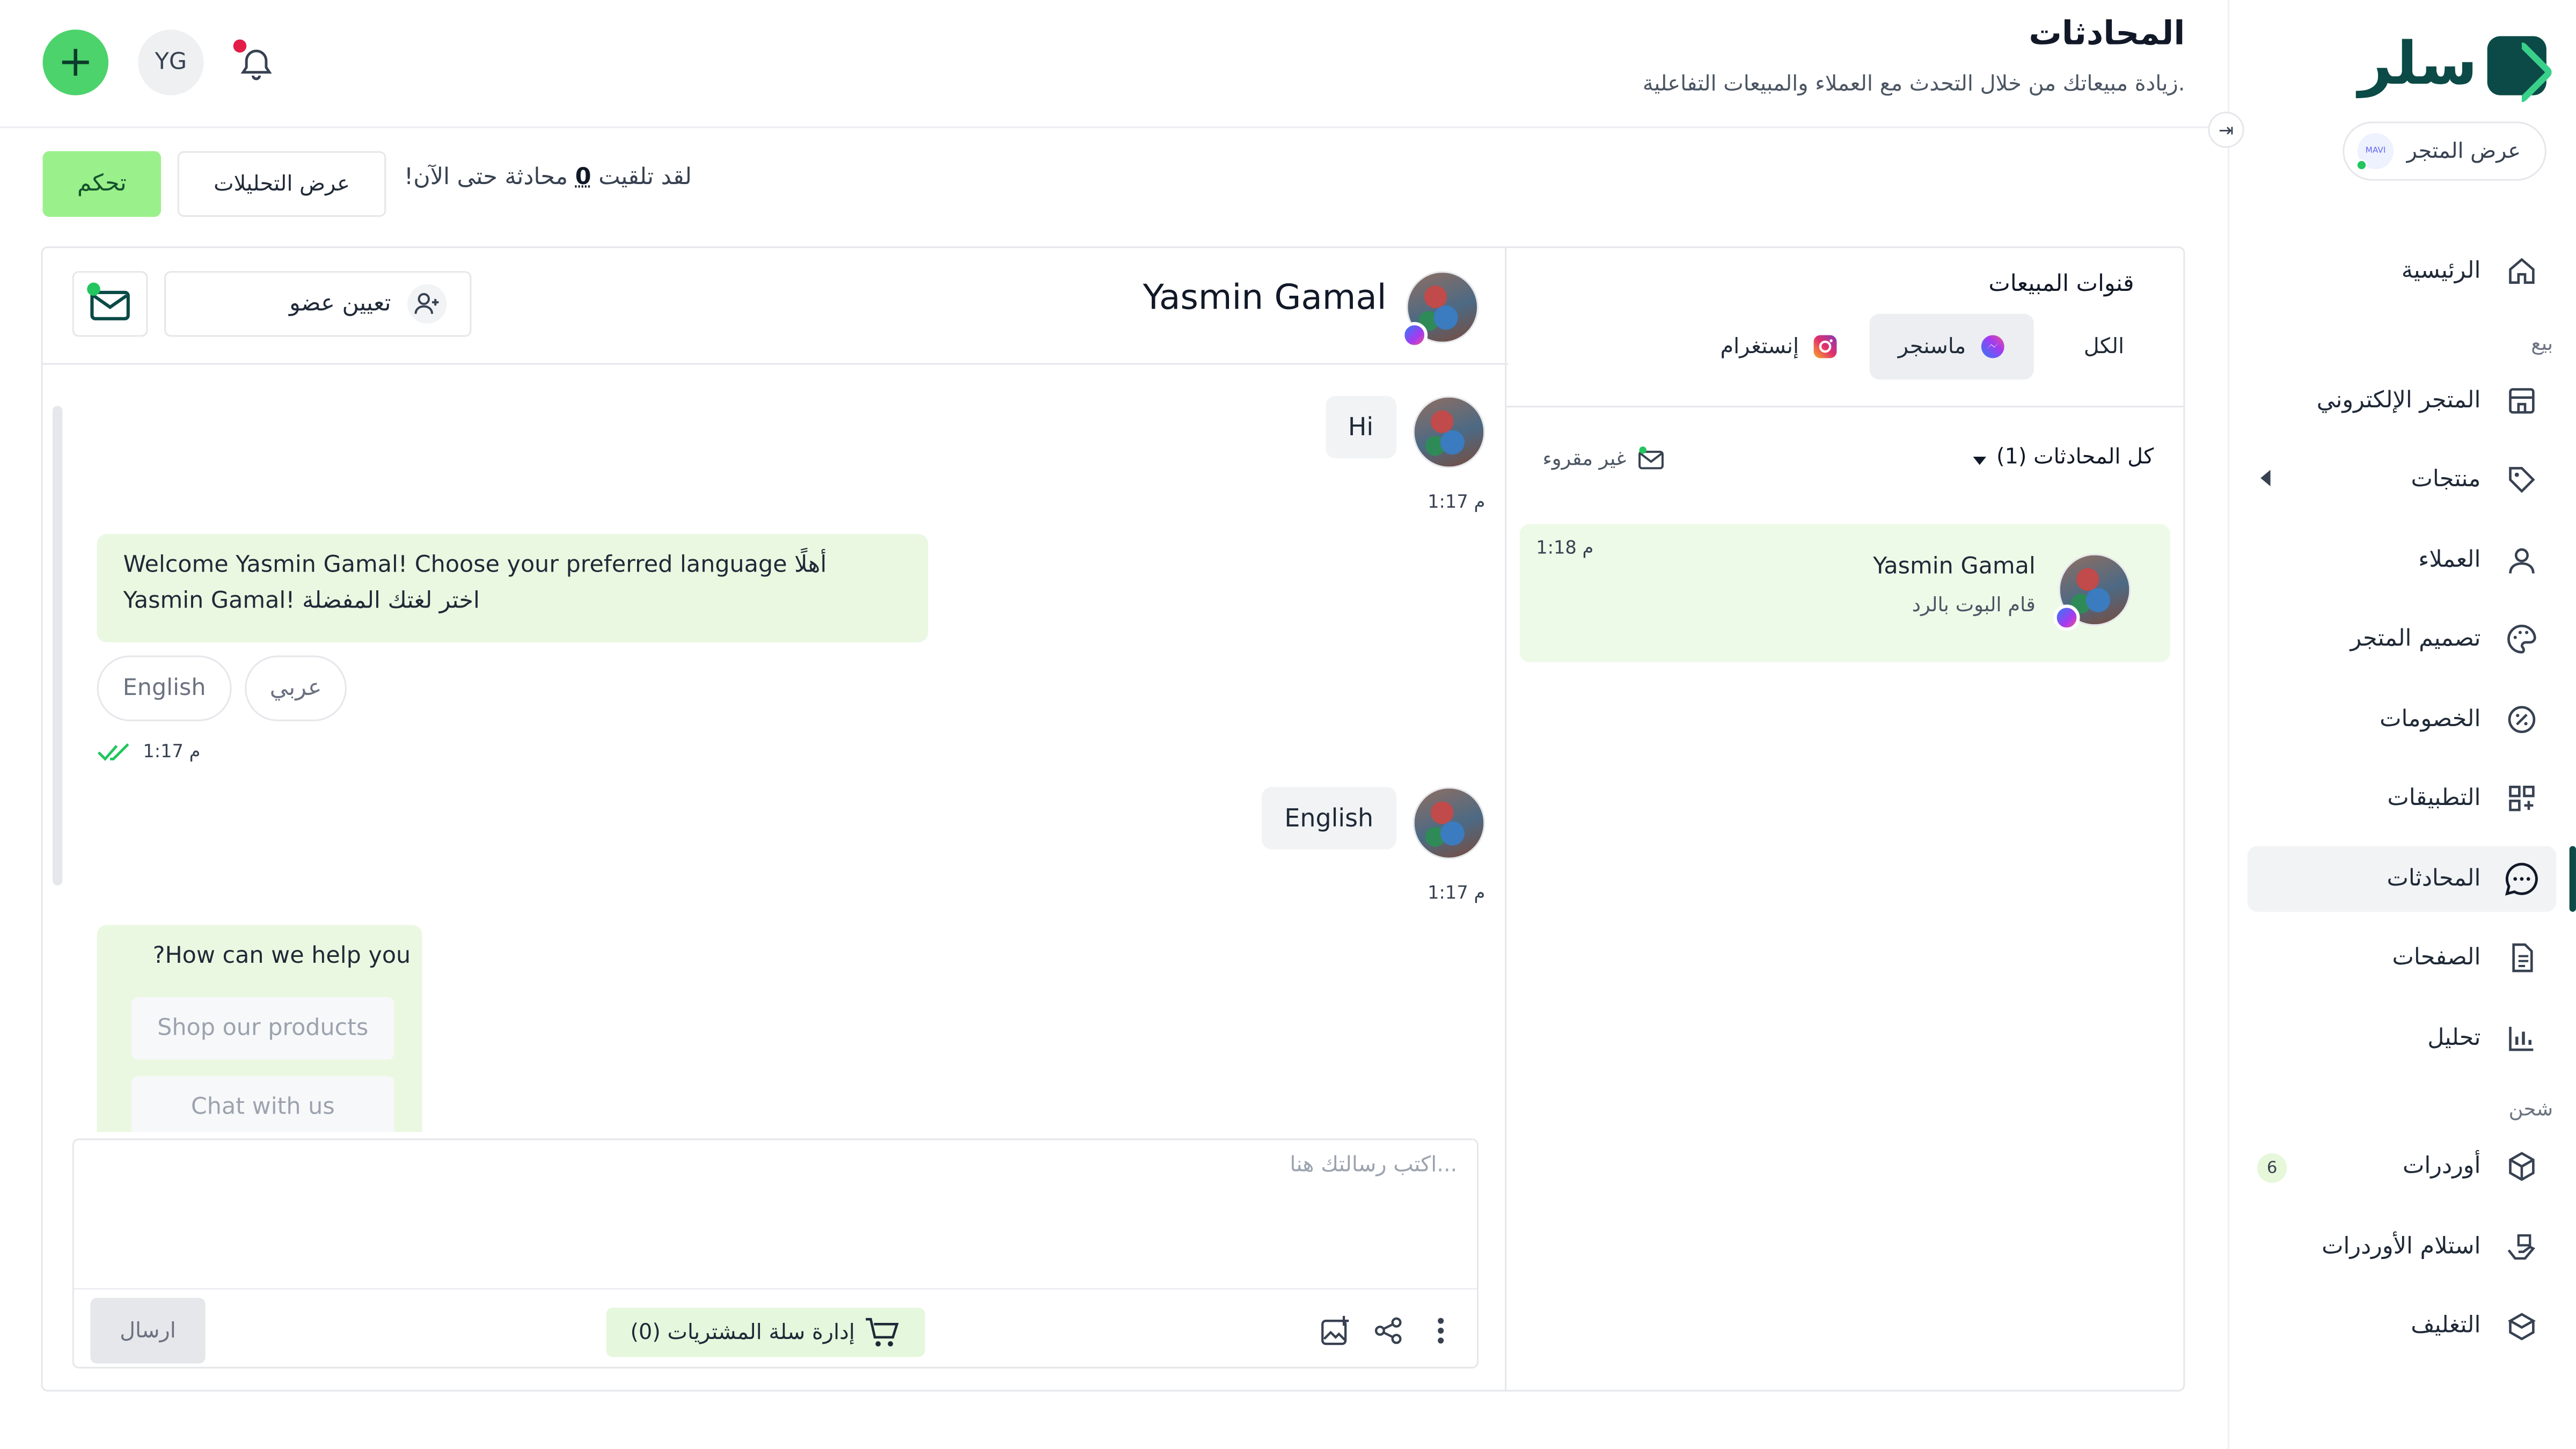 The width and height of the screenshot is (2576, 1449). I want to click on shop-products-button: Shop our products, so click(262, 1028).